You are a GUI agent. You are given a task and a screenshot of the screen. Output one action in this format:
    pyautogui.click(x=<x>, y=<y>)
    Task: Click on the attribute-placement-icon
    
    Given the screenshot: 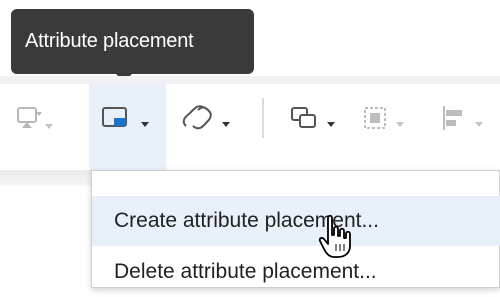 What is the action you would take?
    pyautogui.click(x=125, y=117)
    